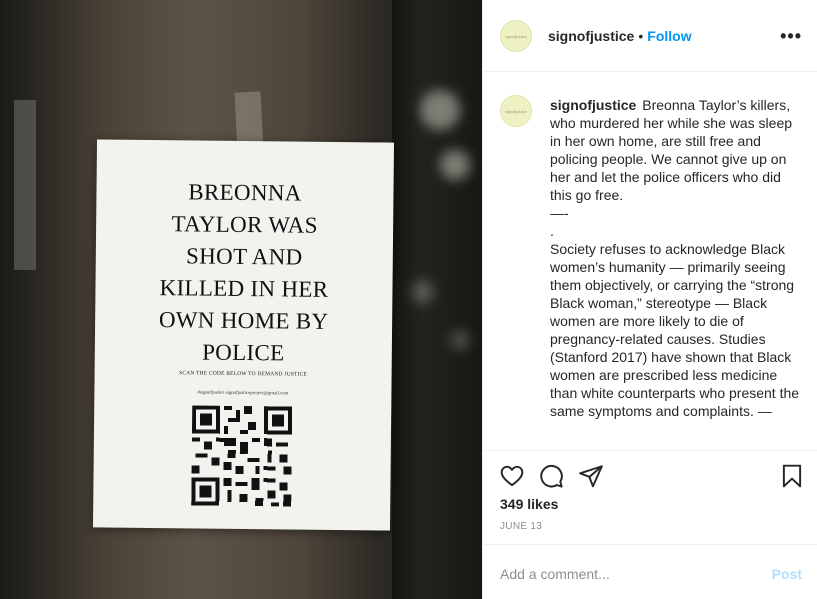  I want to click on bookmark-icon, so click(792, 476).